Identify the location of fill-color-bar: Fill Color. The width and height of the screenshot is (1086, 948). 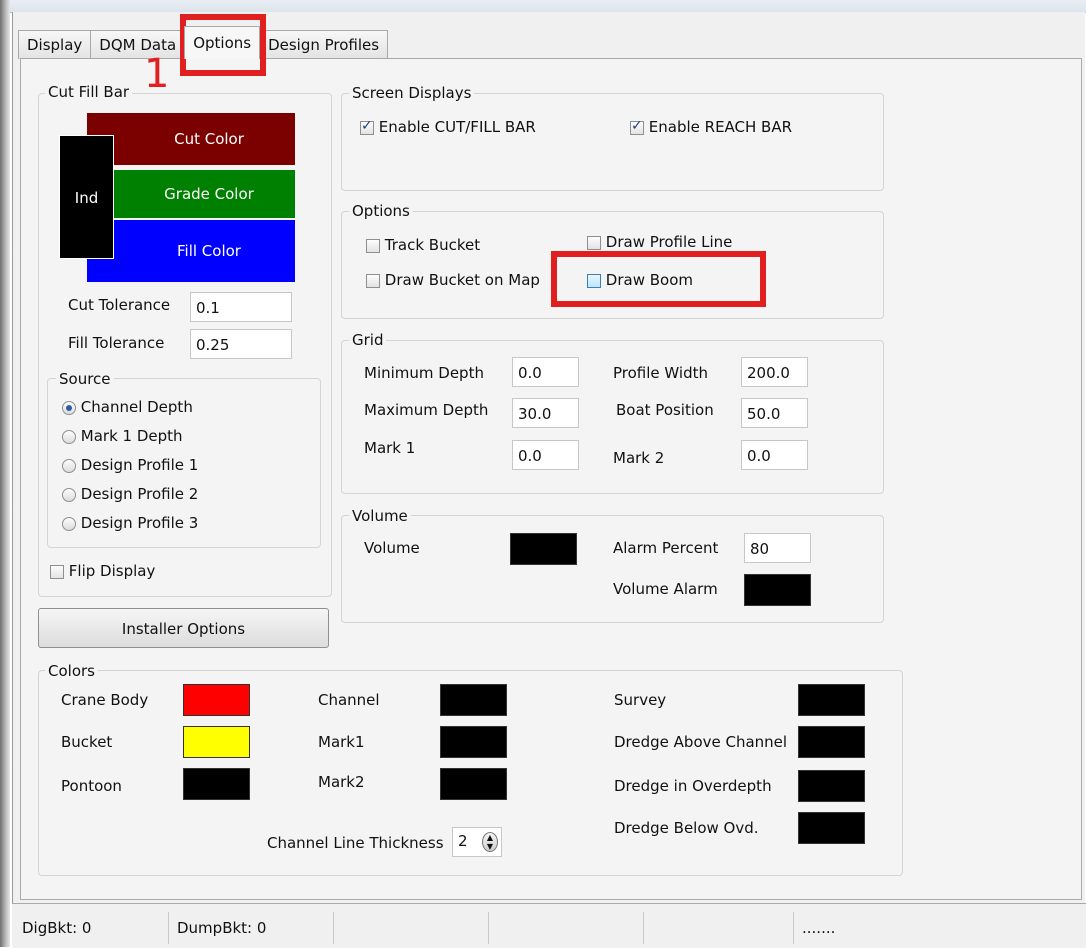
(191, 251).